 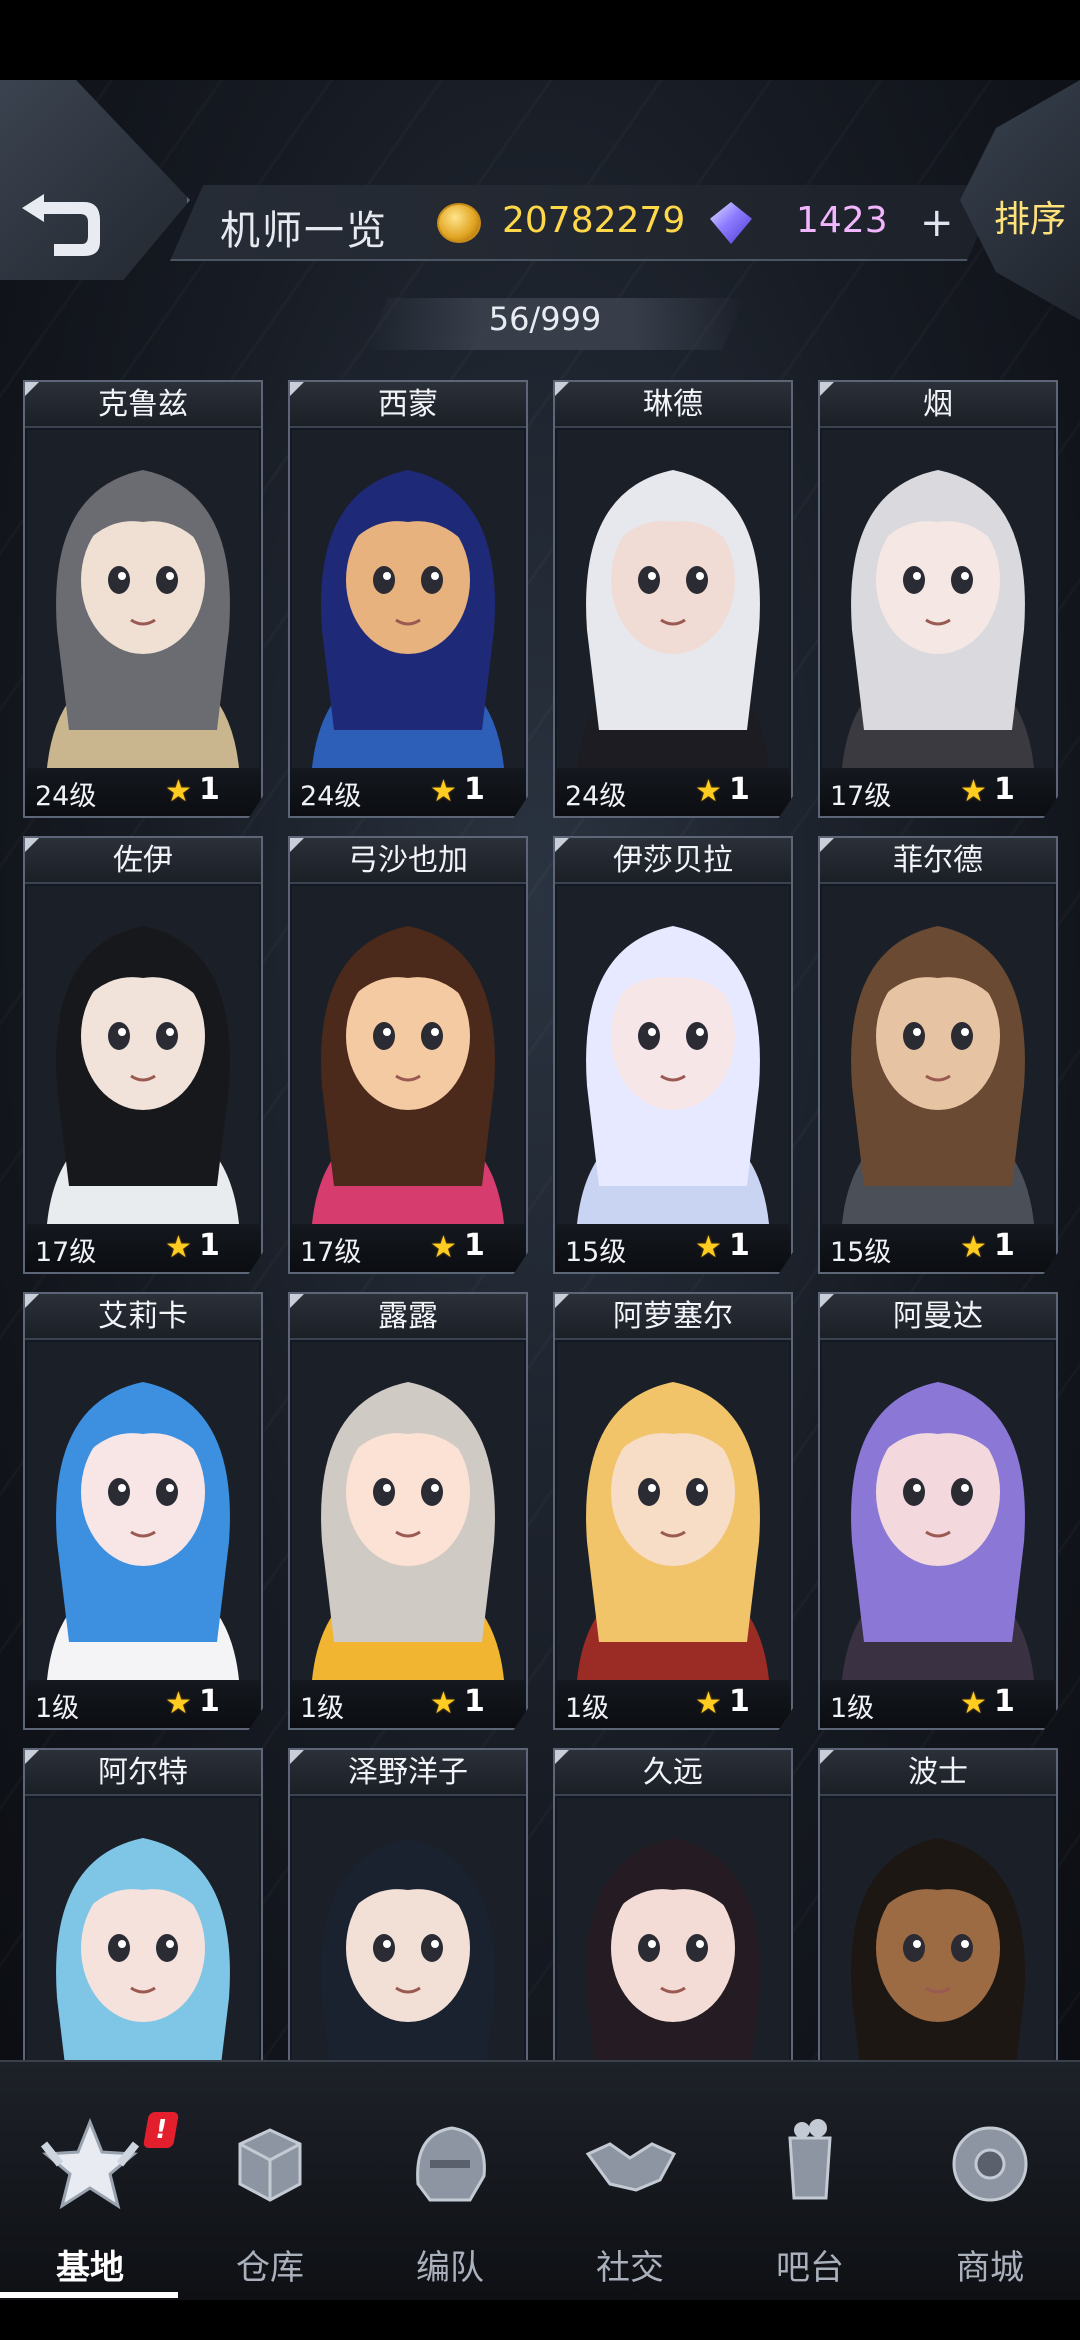 I want to click on diamond-amount: 1423, so click(x=842, y=220).